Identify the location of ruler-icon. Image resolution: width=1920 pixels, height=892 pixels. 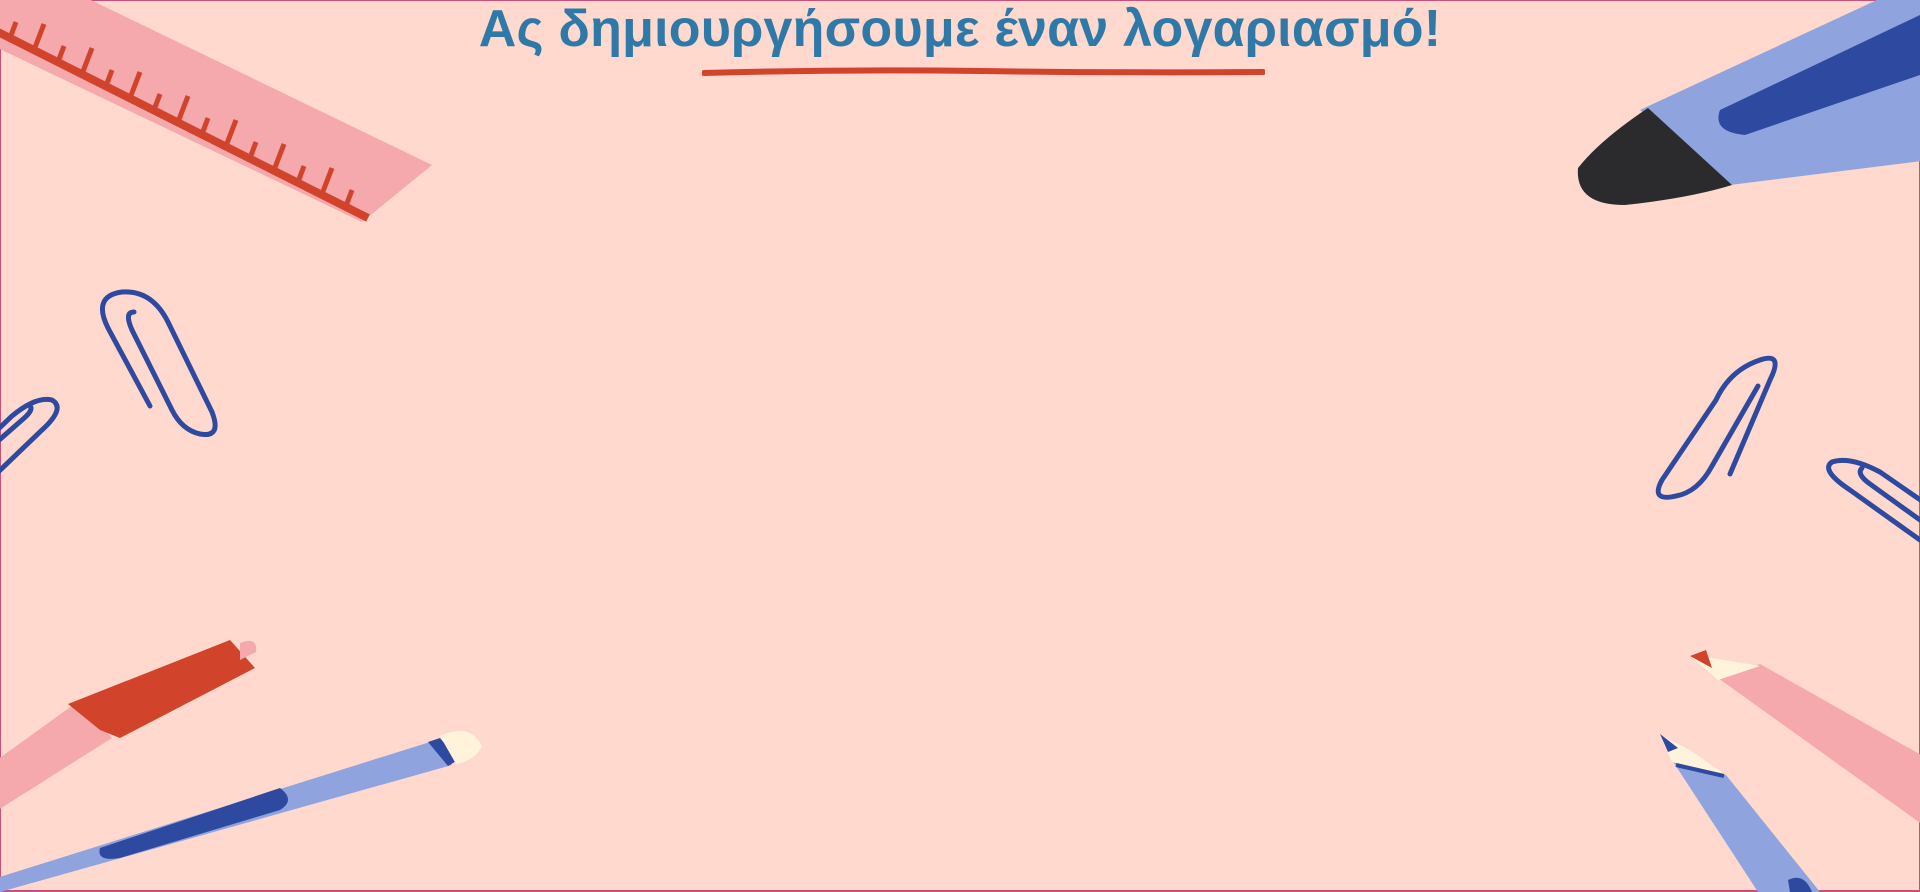
(216, 111).